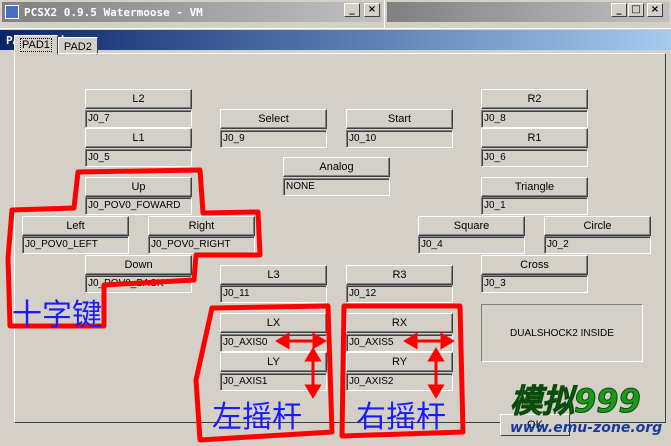 This screenshot has width=671, height=446. What do you see at coordinates (138, 158) in the screenshot?
I see `l1-field: J0_5` at bounding box center [138, 158].